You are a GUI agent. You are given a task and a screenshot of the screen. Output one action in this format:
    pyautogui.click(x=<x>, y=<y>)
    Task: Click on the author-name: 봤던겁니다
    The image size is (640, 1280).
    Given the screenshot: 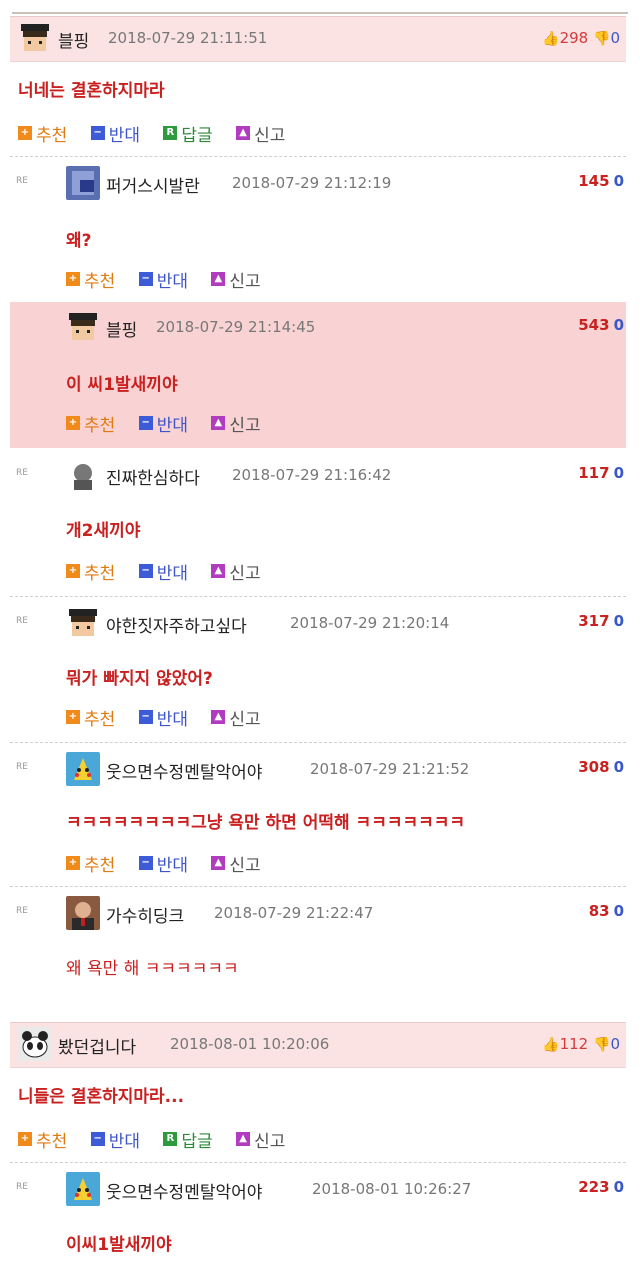 What is the action you would take?
    pyautogui.click(x=97, y=1045)
    